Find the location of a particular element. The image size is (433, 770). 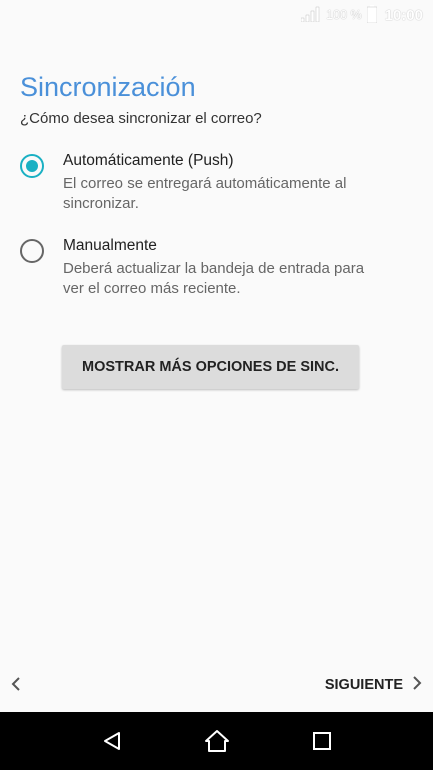

status-bar: 100 % 10:00 is located at coordinates (216, 15).